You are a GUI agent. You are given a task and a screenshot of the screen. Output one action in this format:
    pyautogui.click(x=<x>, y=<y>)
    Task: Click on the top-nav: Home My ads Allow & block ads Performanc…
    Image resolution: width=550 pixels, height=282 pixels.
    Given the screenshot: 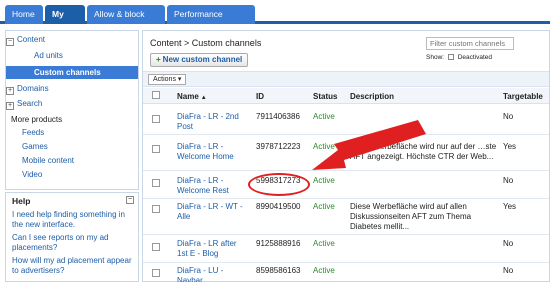 What is the action you would take?
    pyautogui.click(x=275, y=19)
    